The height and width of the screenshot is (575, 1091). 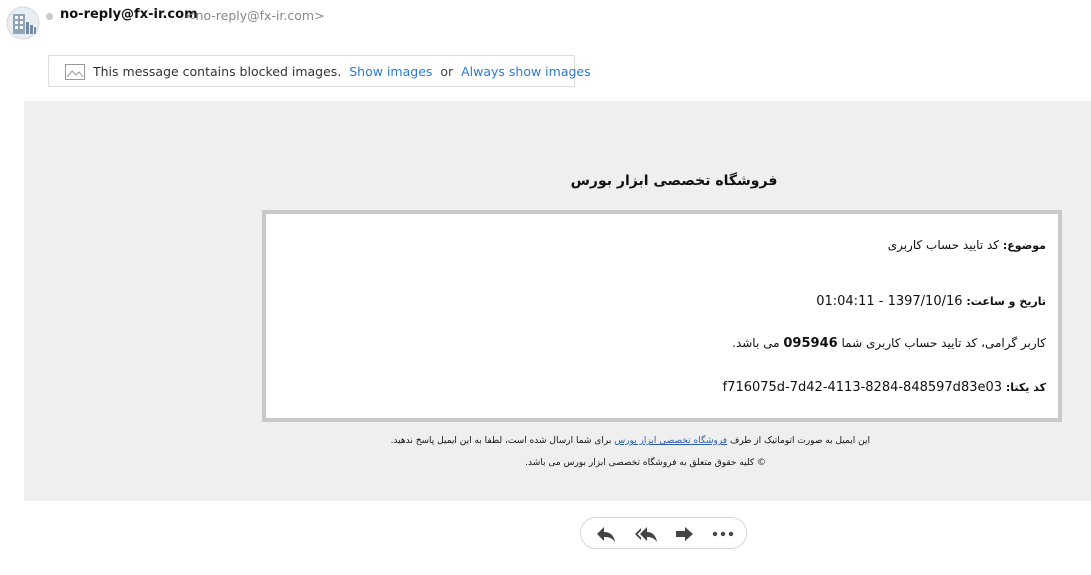 What do you see at coordinates (943, 245) in the screenshot?
I see `subject-value: کد تایید حساب کاربری` at bounding box center [943, 245].